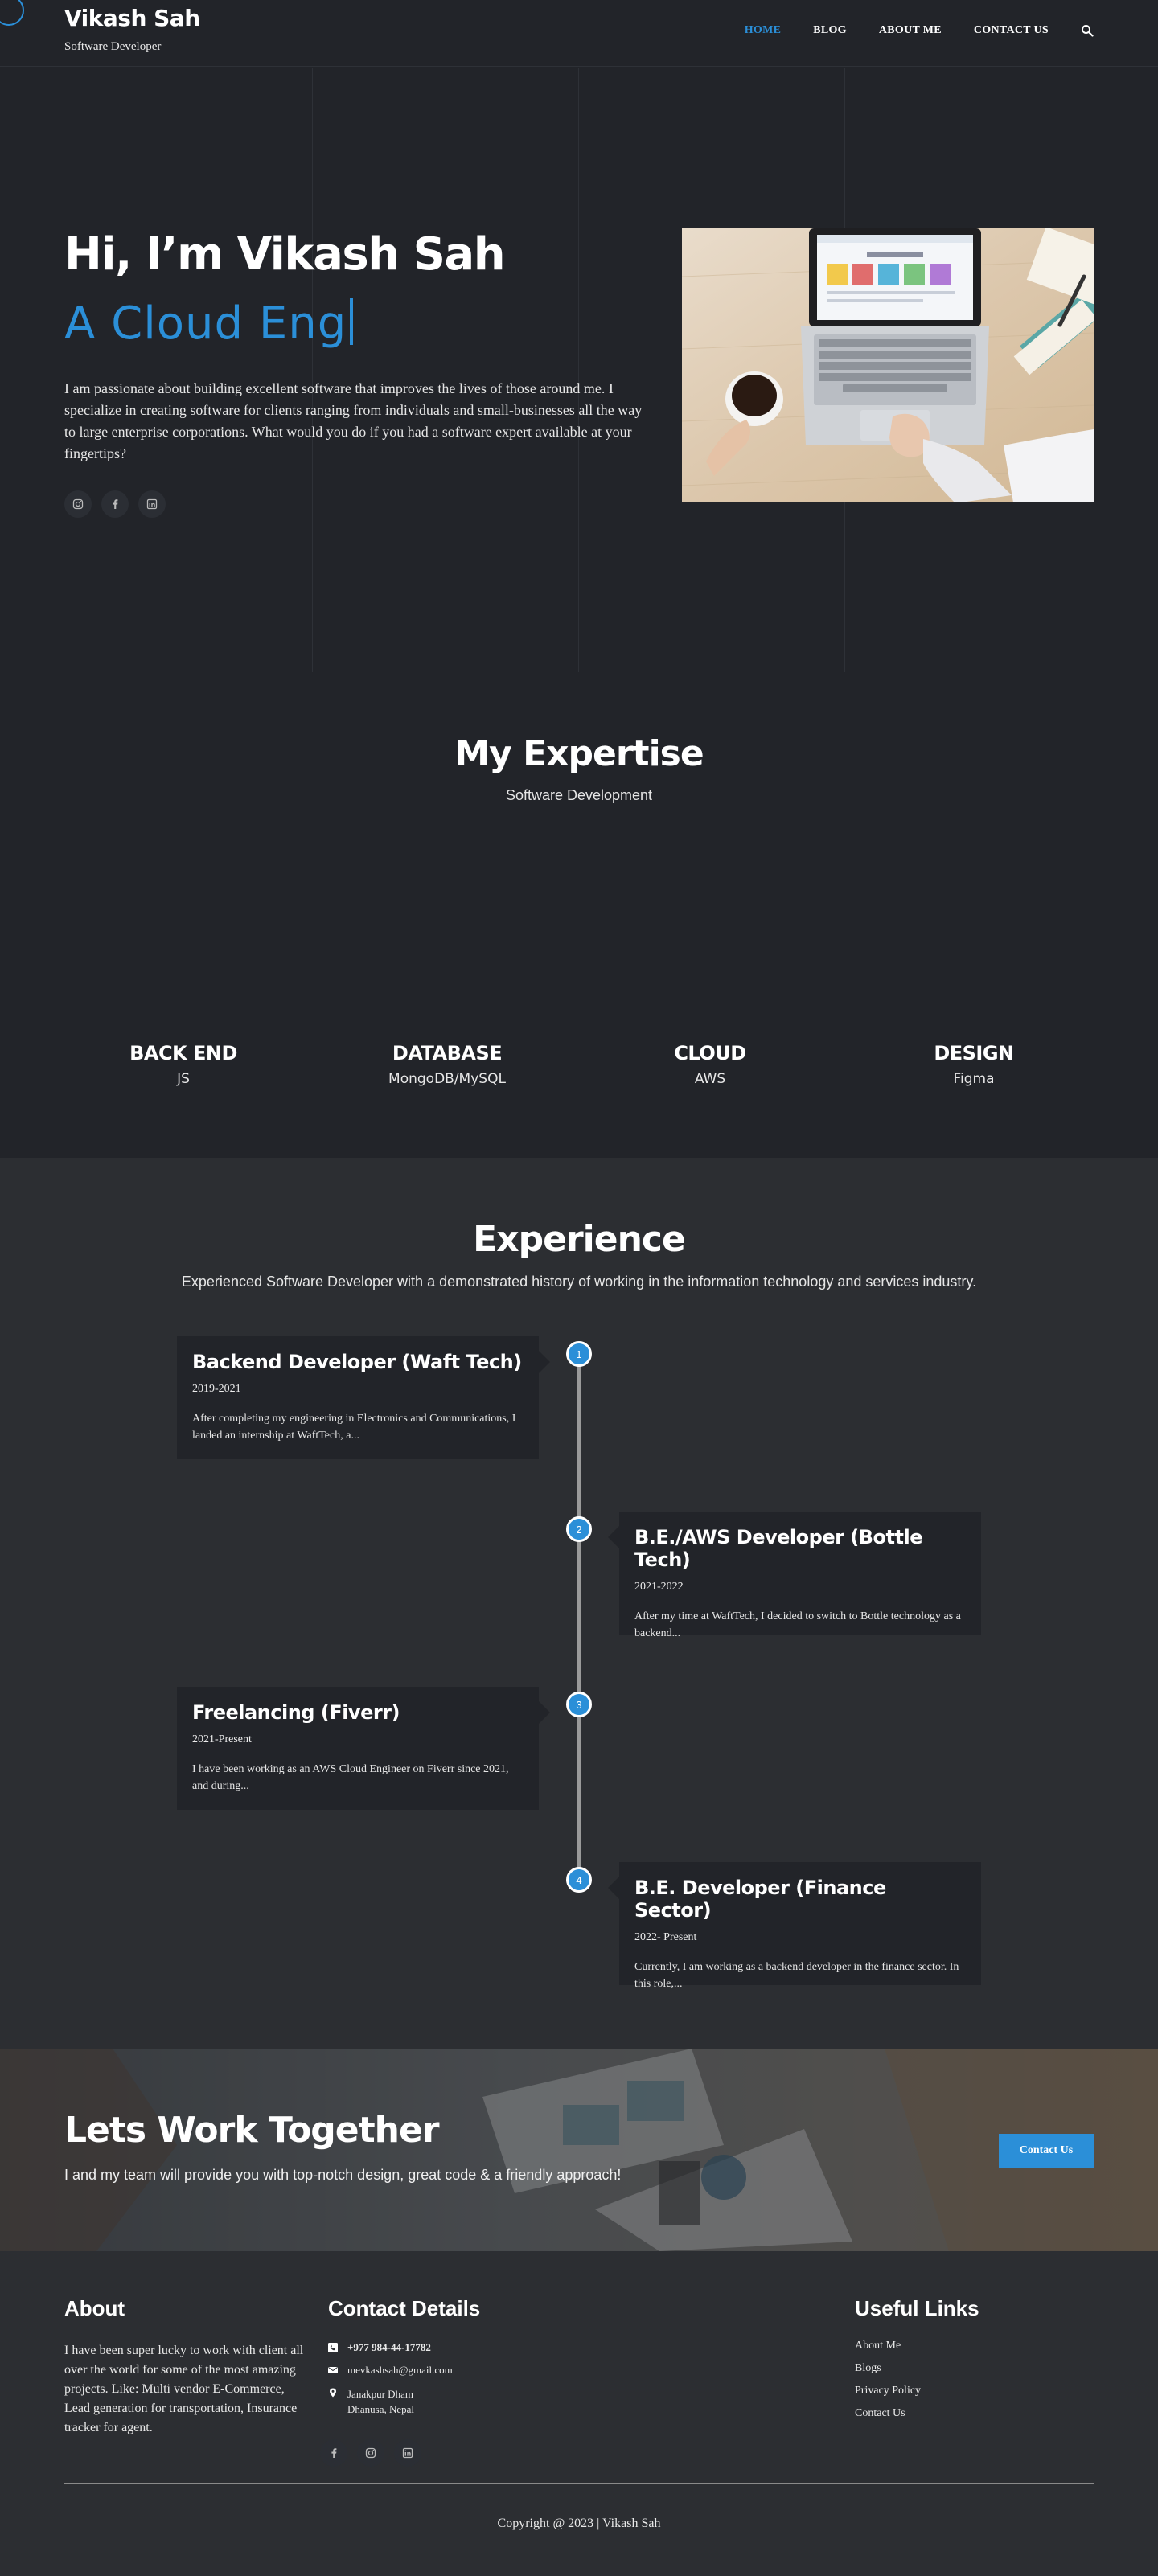 This screenshot has width=1158, height=2576. What do you see at coordinates (579, 1354) in the screenshot?
I see `timeline-marker: 1` at bounding box center [579, 1354].